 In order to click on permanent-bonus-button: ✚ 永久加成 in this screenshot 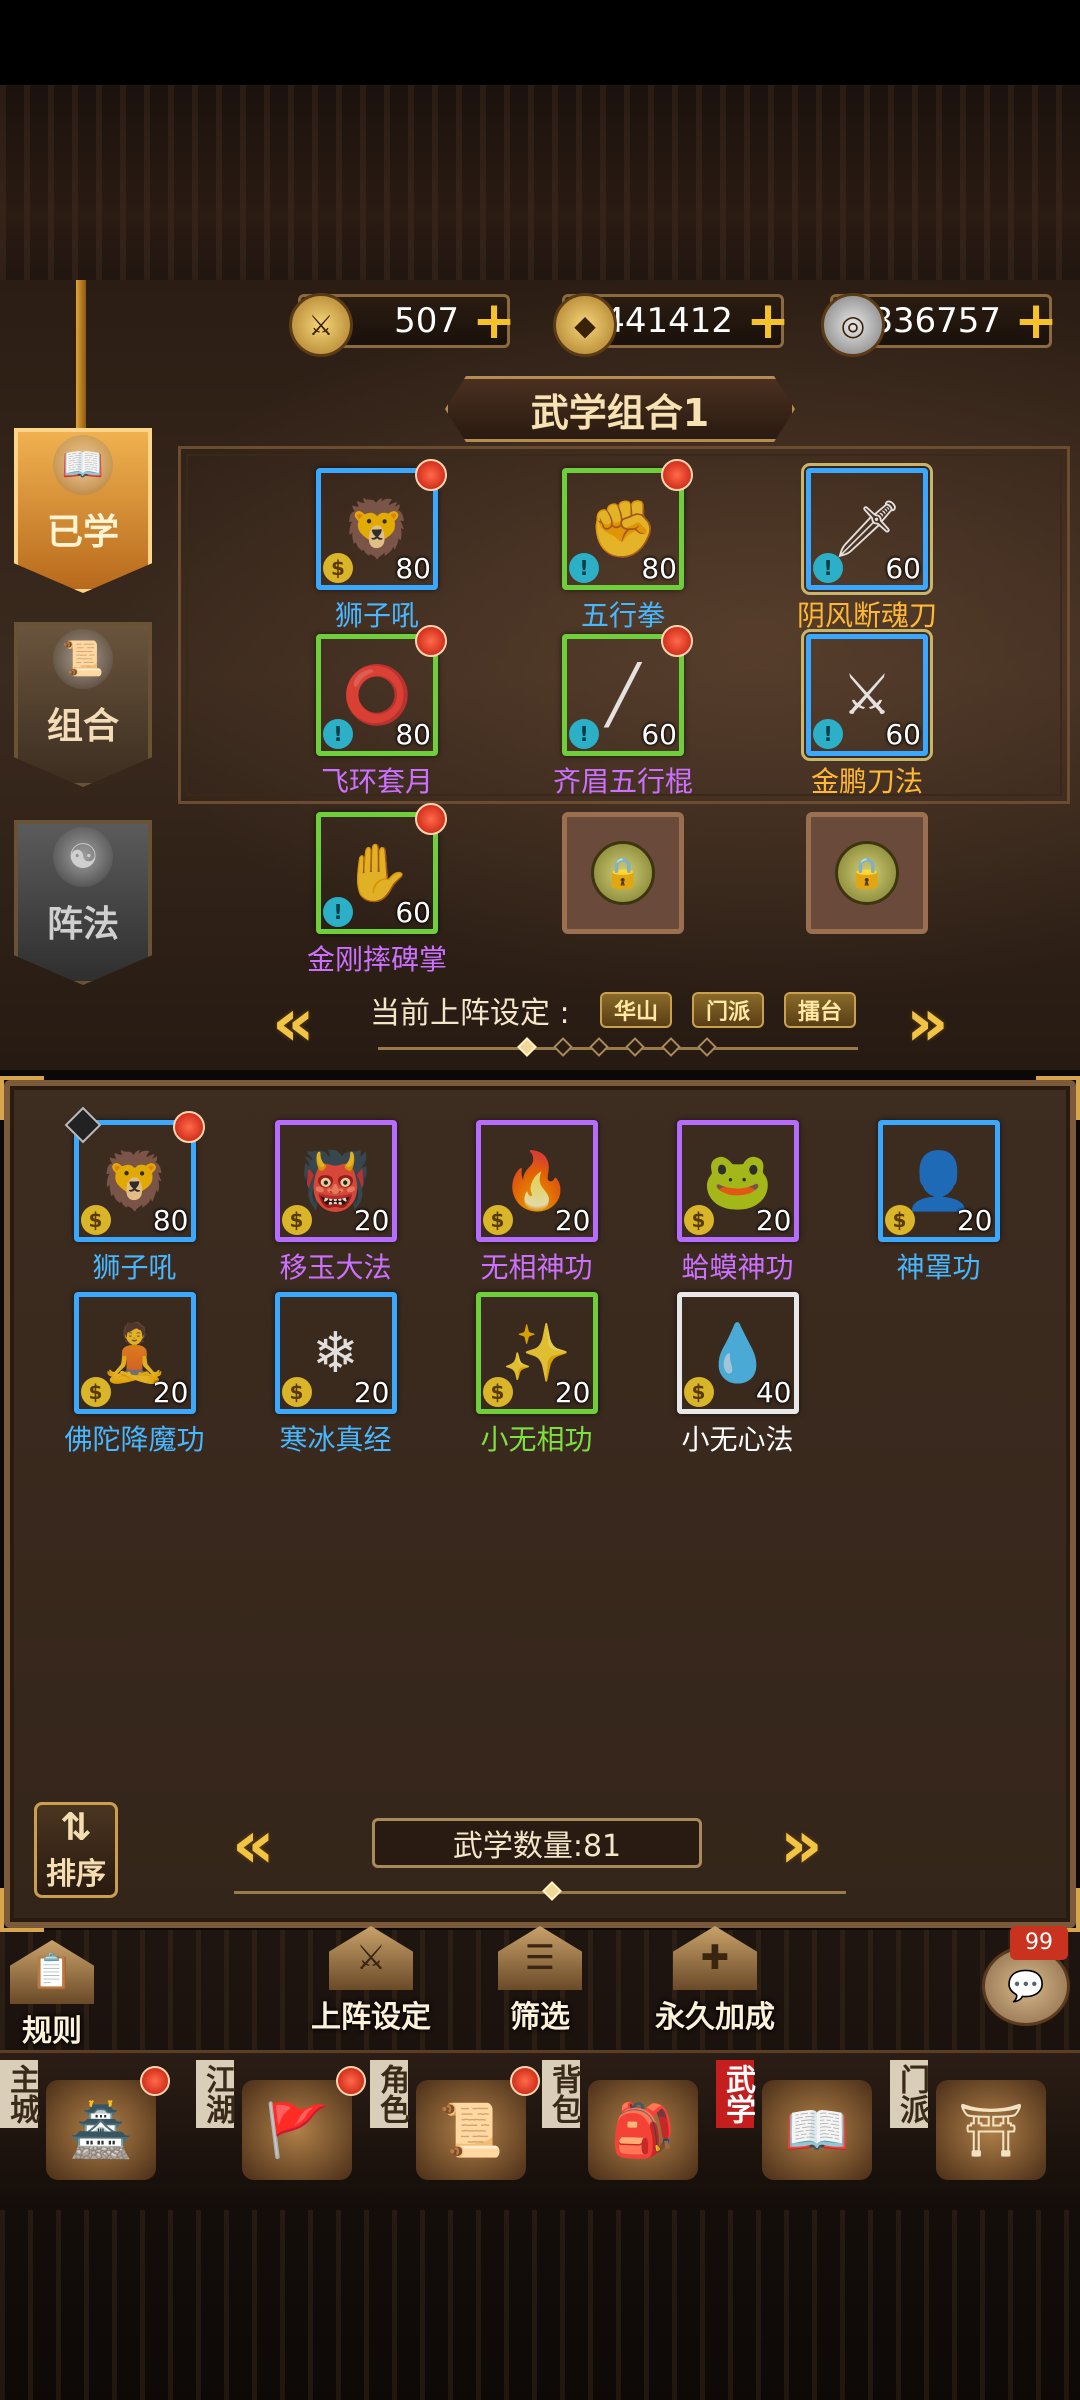, I will do `click(715, 1981)`.